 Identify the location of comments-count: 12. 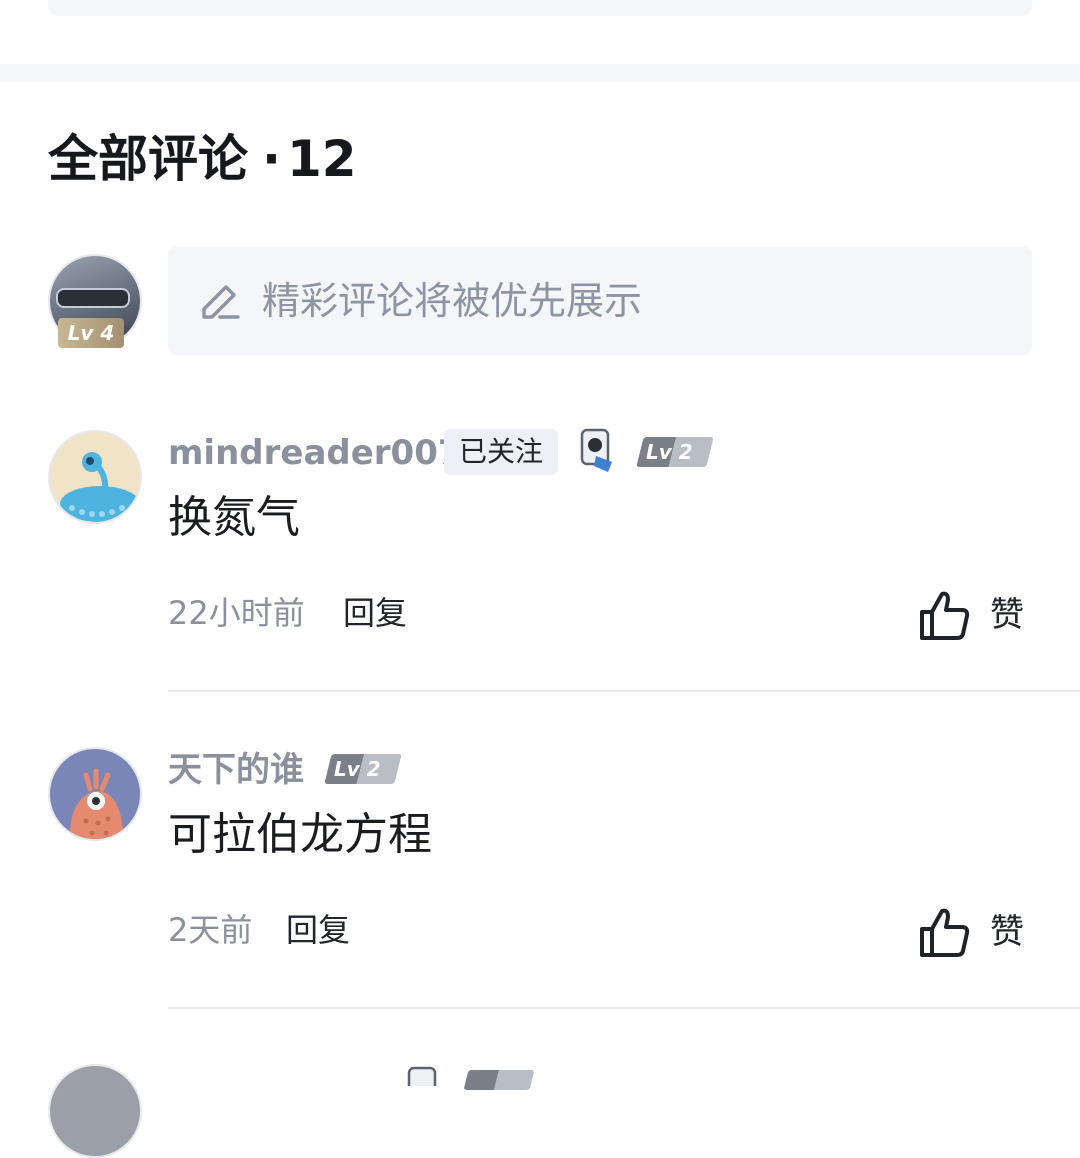
(322, 159).